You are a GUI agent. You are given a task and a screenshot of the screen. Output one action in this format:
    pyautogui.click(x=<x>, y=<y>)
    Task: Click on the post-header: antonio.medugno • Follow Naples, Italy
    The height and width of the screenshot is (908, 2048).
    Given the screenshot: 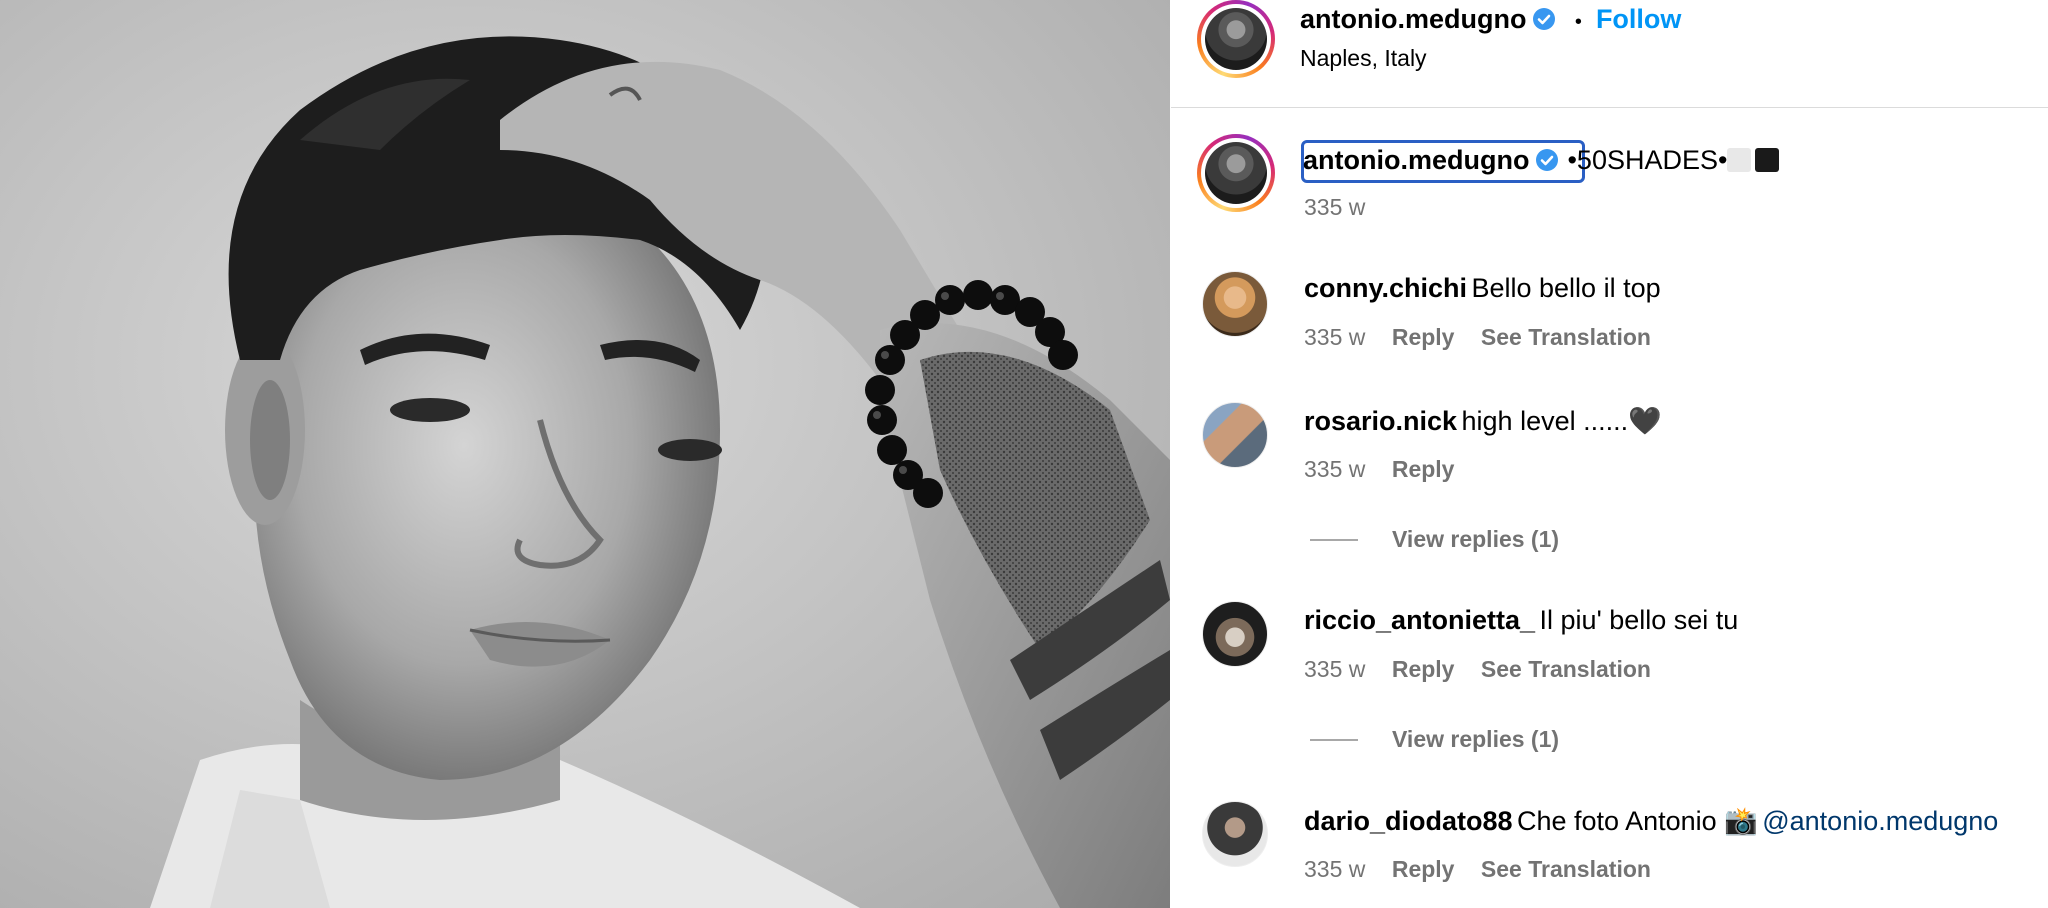 What is the action you would take?
    pyautogui.click(x=1609, y=54)
    